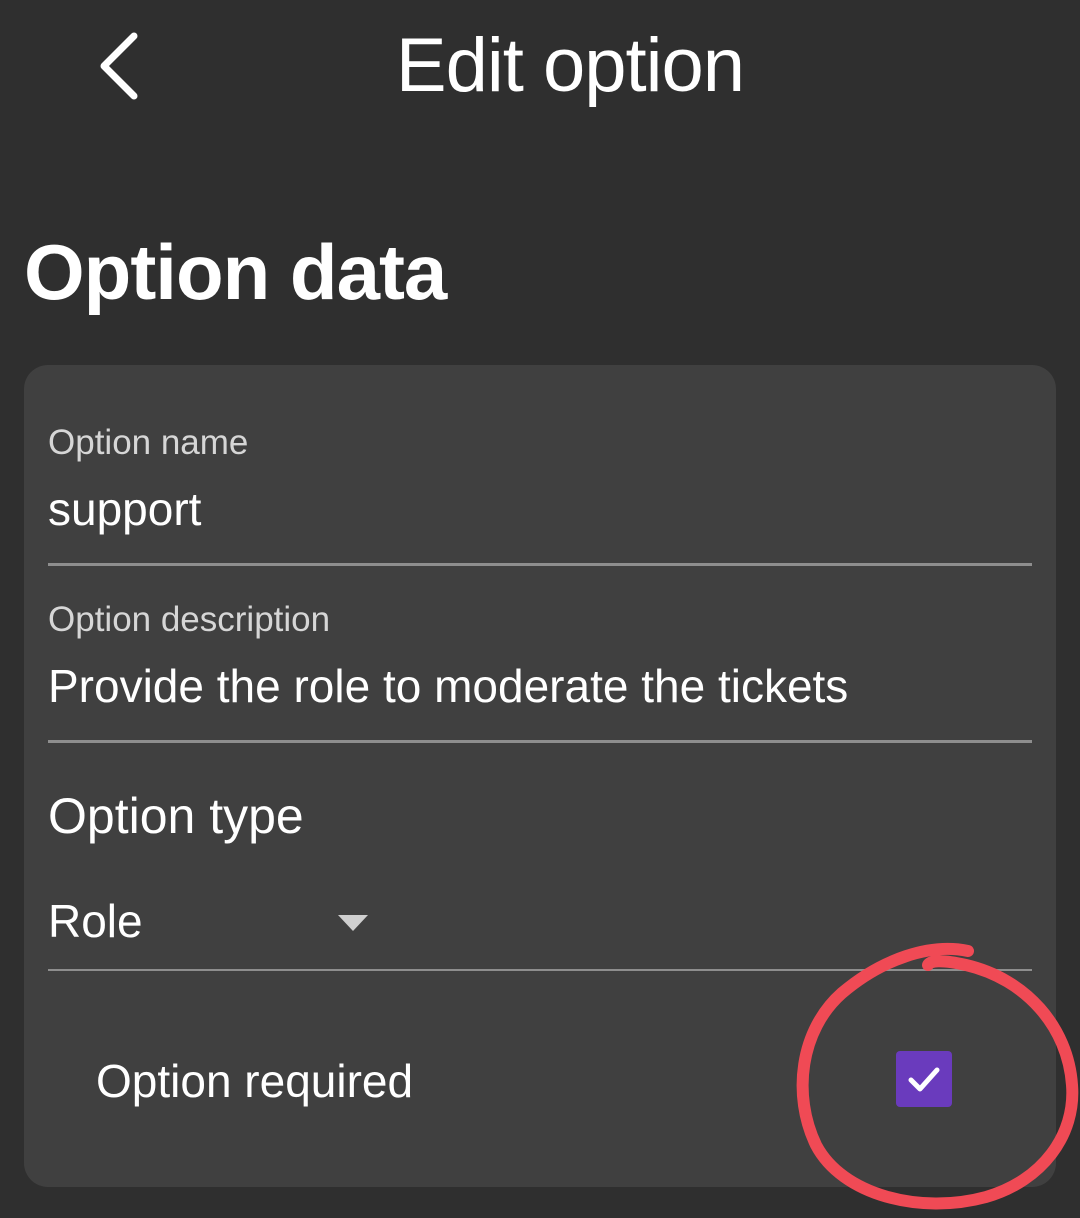  Describe the element at coordinates (540, 509) in the screenshot. I see `option-name-input: support` at that location.